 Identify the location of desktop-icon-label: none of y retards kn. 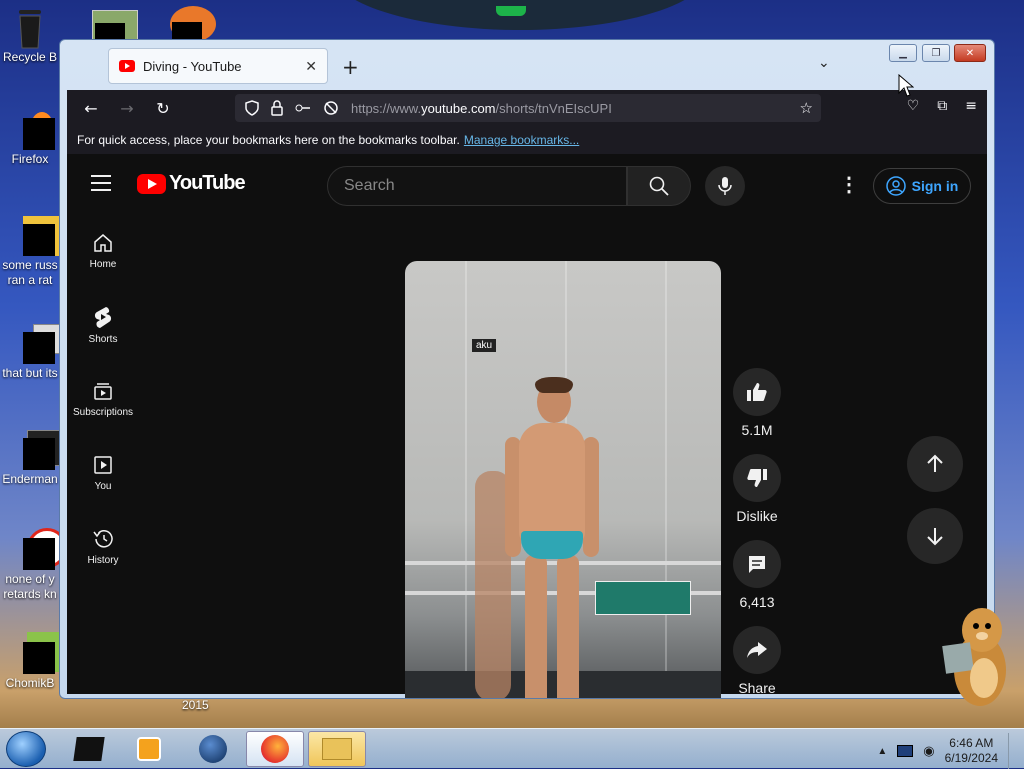
(30, 586).